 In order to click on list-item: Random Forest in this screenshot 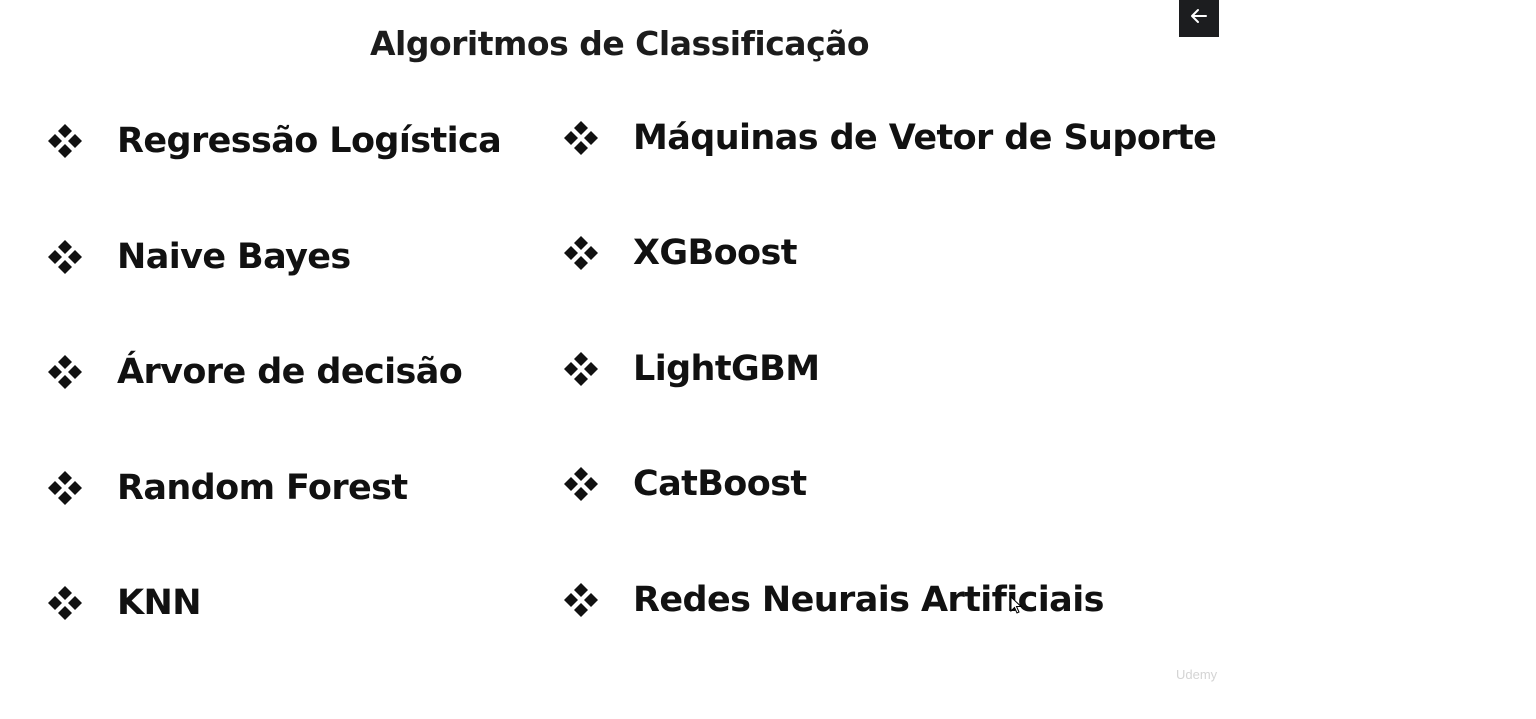, I will do `click(227, 488)`.